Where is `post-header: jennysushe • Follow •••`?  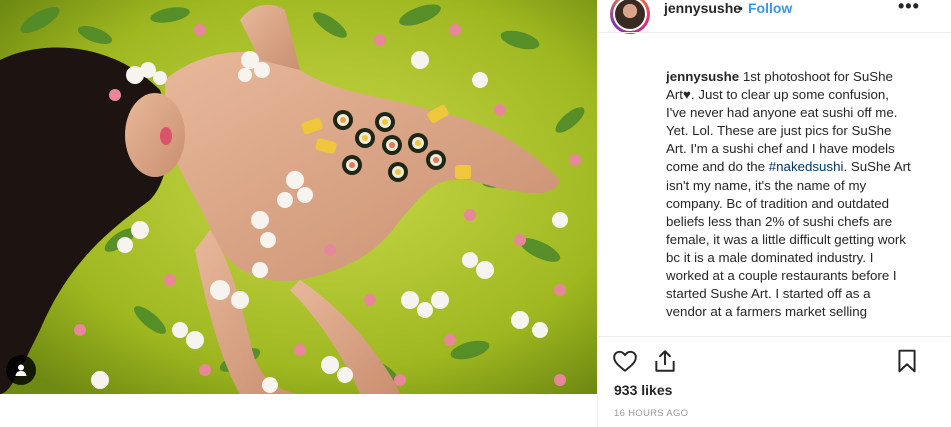
post-header: jennysushe • Follow ••• is located at coordinates (774, 20).